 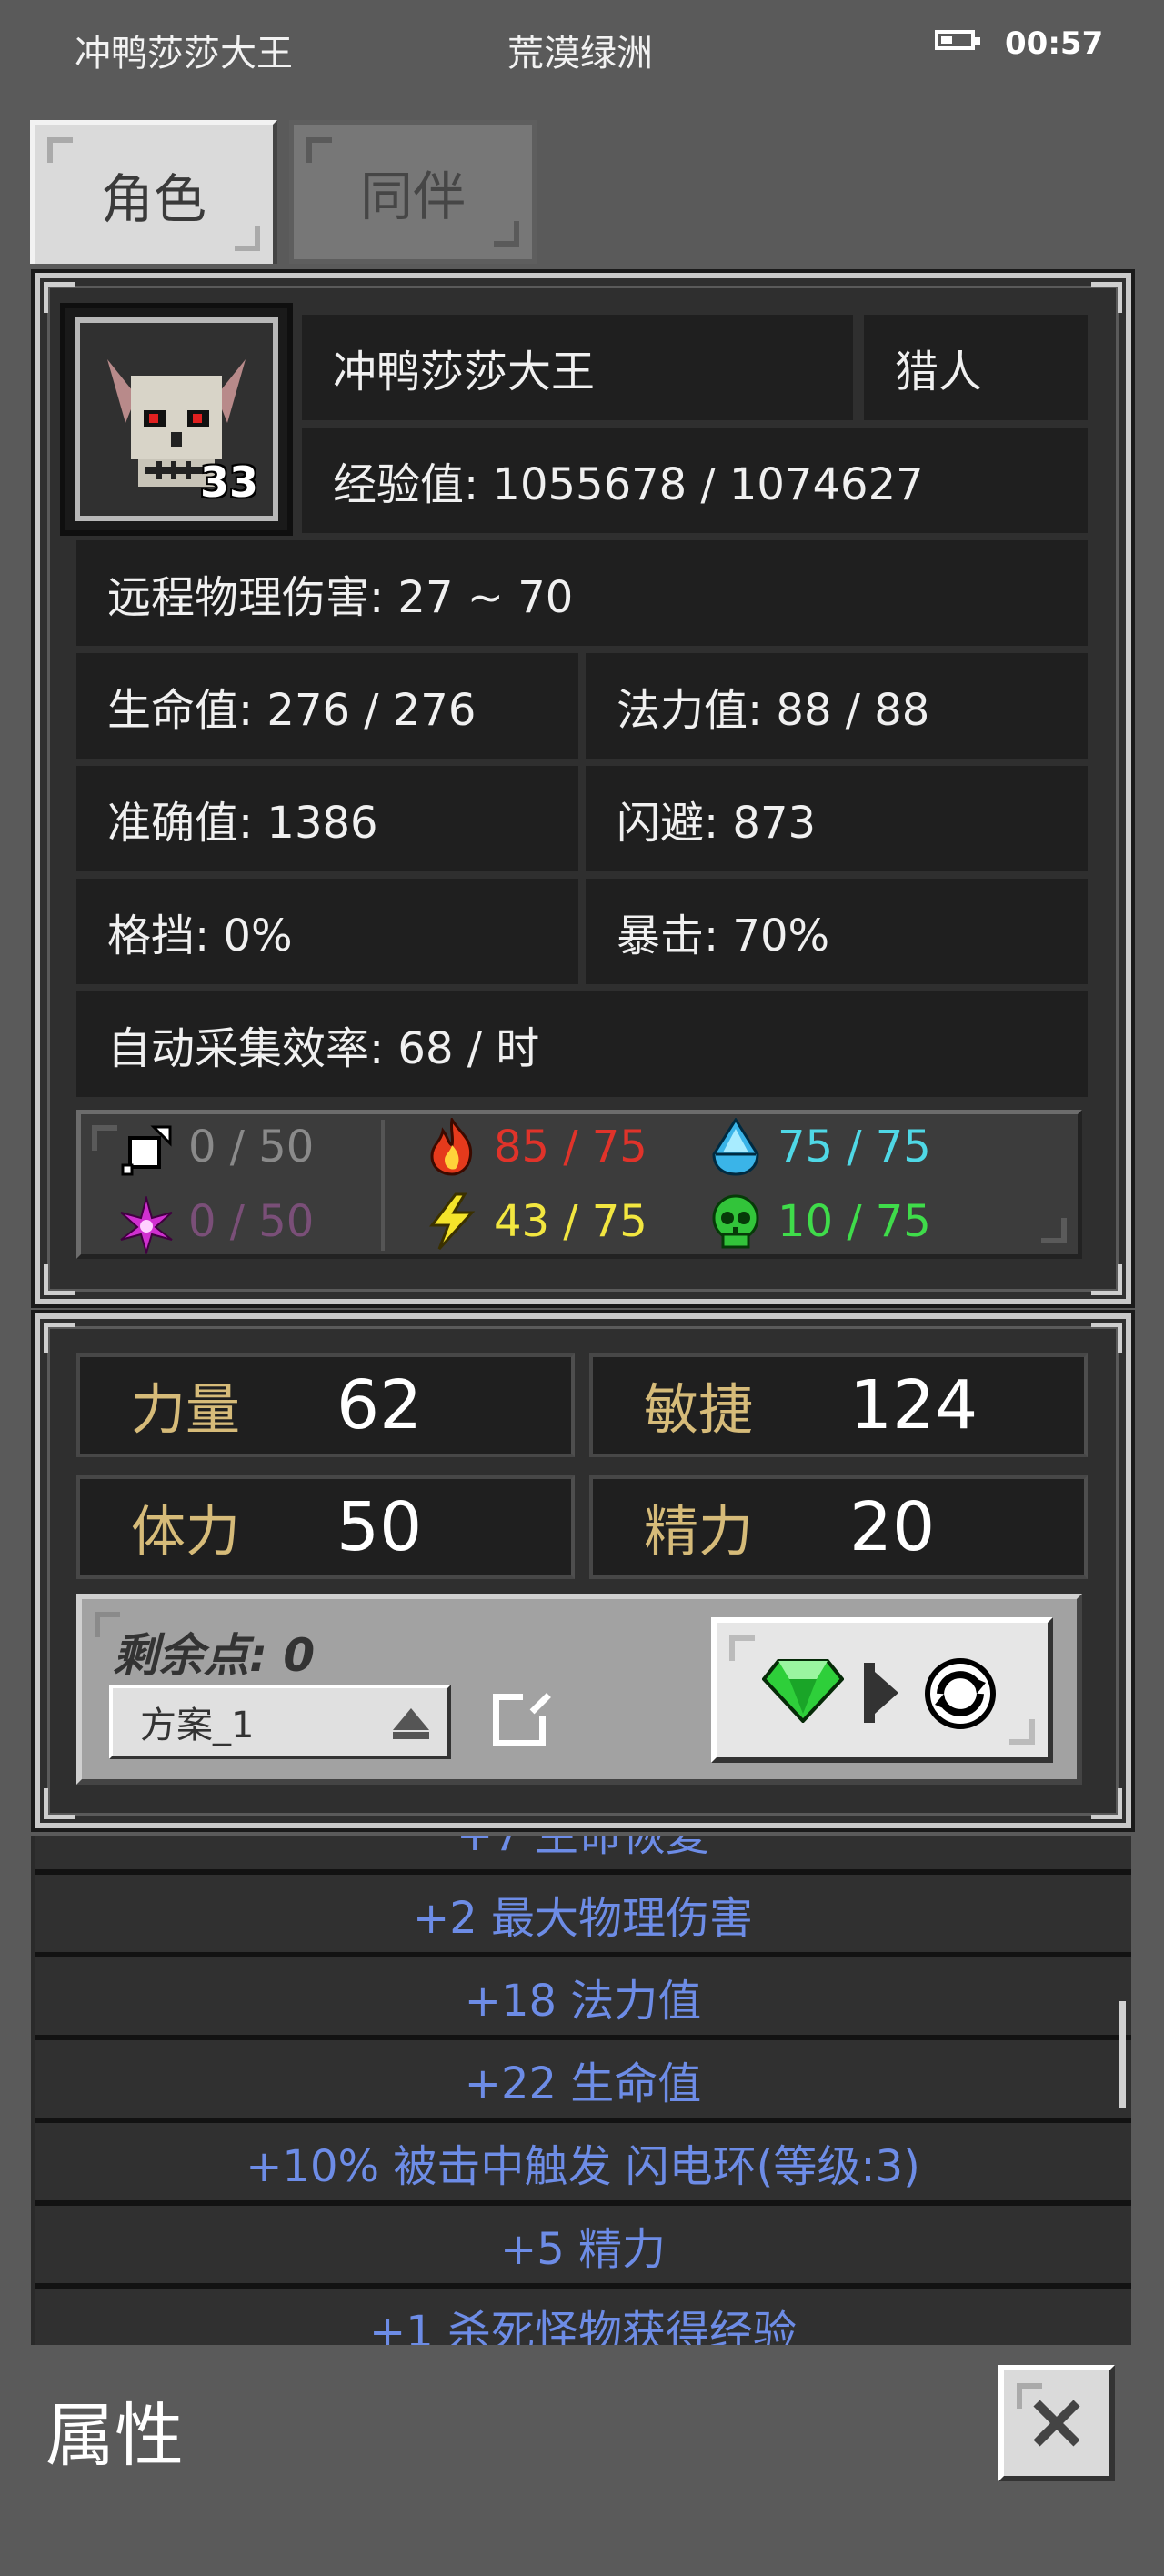 What do you see at coordinates (571, 1147) in the screenshot?
I see `fire-resist-value: 85 / 75` at bounding box center [571, 1147].